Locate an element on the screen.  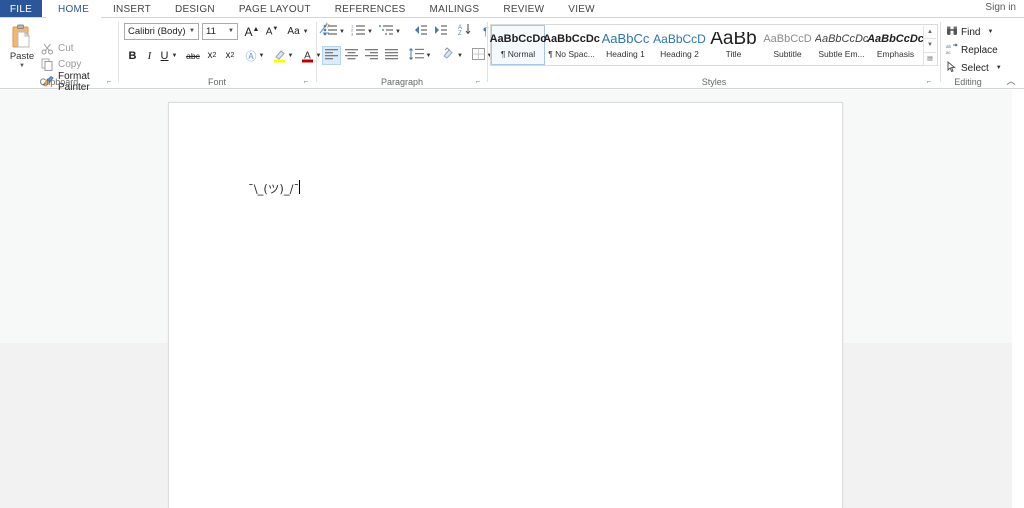
paste-button: Paste ▼ is located at coordinates (22, 51).